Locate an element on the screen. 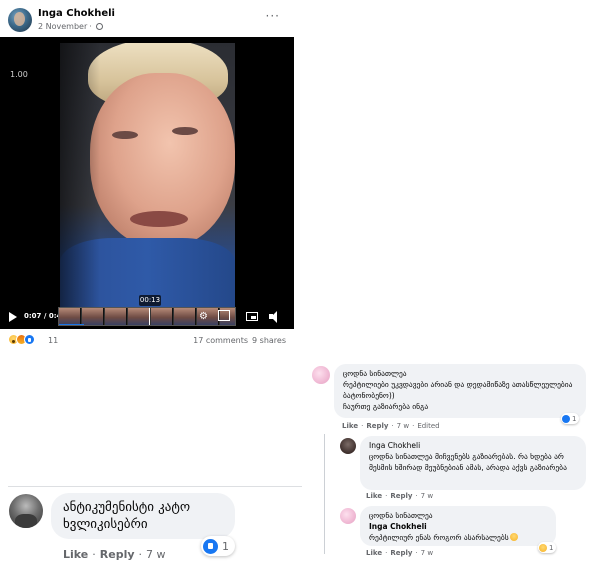 This screenshot has width=605, height=576. video-frame is located at coordinates (147, 178).